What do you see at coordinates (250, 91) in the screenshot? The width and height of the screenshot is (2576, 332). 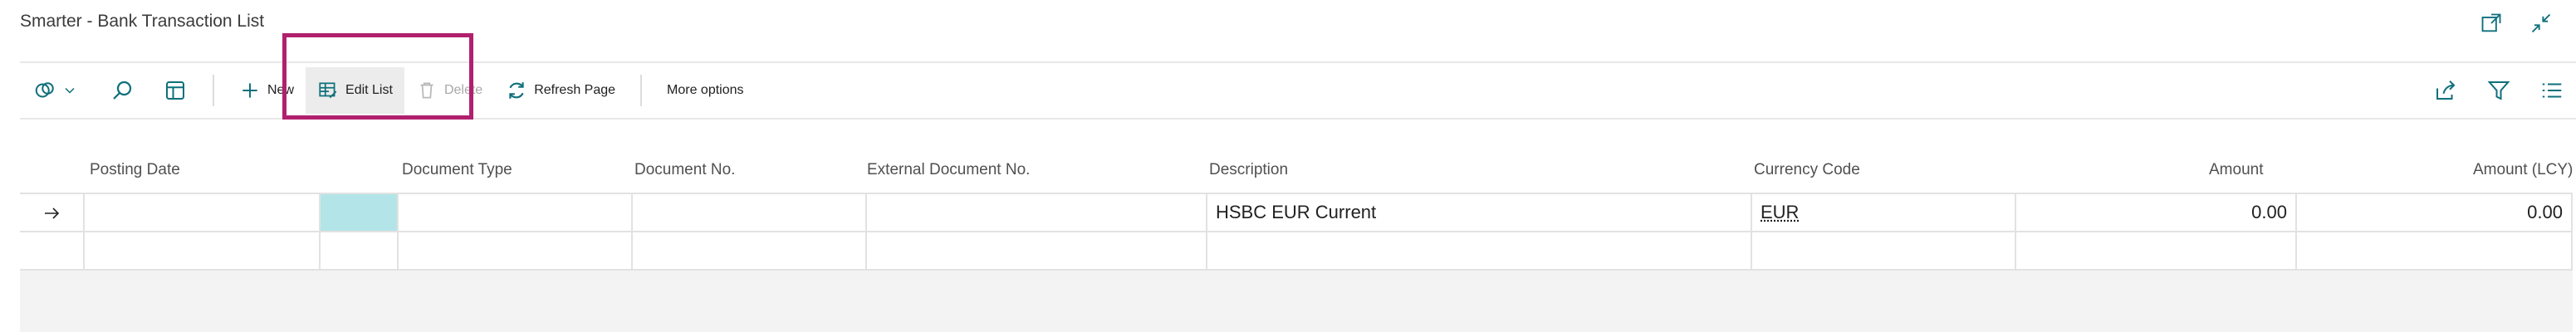 I see `plus-icon` at bounding box center [250, 91].